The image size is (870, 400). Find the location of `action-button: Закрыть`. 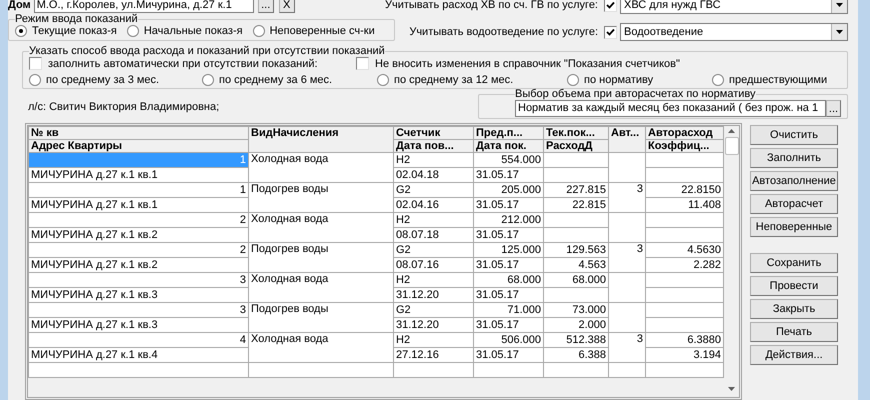

action-button: Закрыть is located at coordinates (794, 309).